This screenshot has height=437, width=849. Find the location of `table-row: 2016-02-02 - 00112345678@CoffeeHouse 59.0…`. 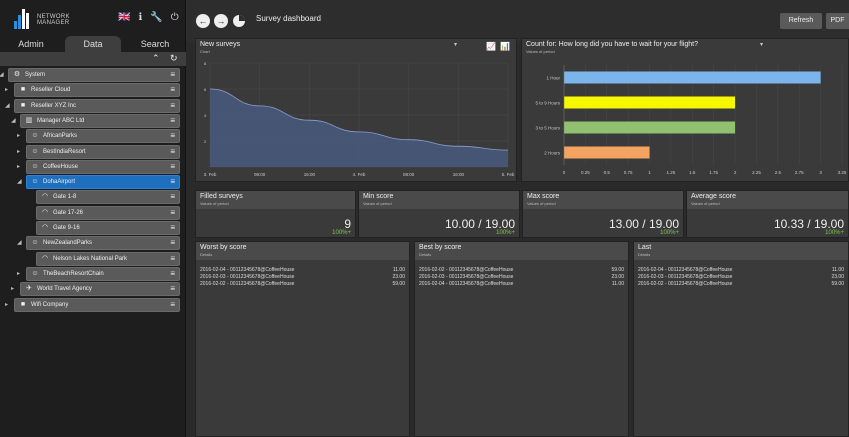

table-row: 2016-02-02 - 00112345678@CoffeeHouse 59.0… is located at coordinates (302, 284).